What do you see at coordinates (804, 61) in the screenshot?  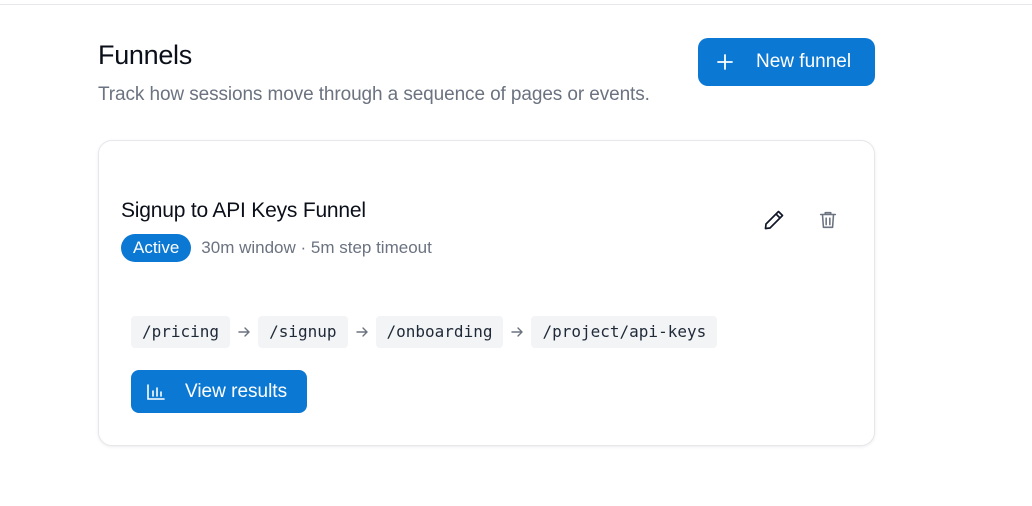 I see `new-funnel-label: New funnel` at bounding box center [804, 61].